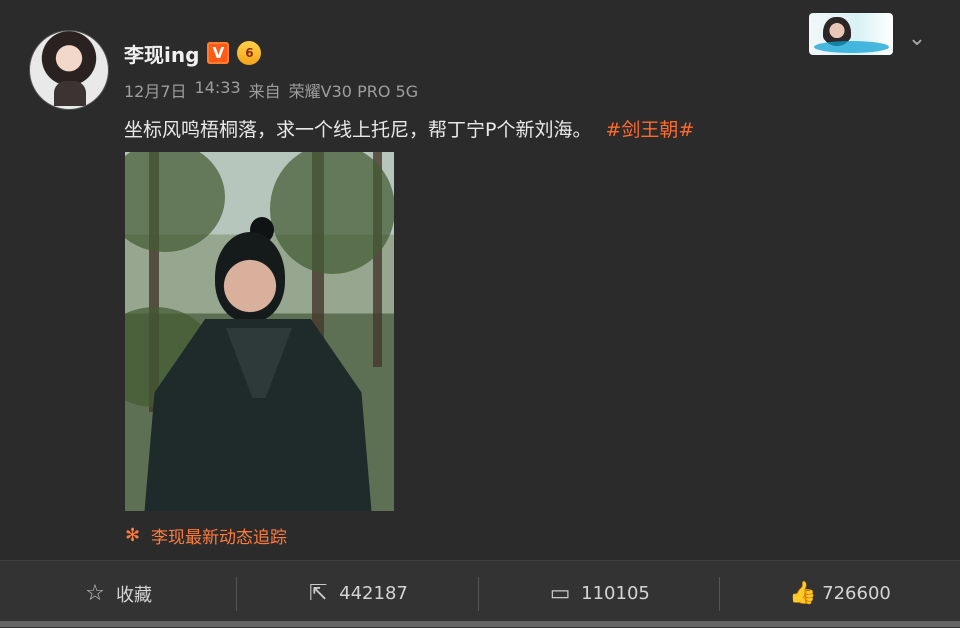 This screenshot has height=628, width=960. What do you see at coordinates (560, 593) in the screenshot?
I see `comment-icon: ▭` at bounding box center [560, 593].